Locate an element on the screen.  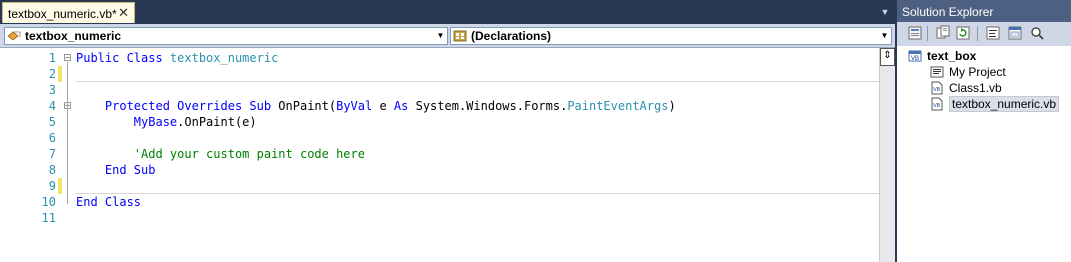
solution-explorer-titlebar: Solution Explorer is located at coordinates (984, 11).